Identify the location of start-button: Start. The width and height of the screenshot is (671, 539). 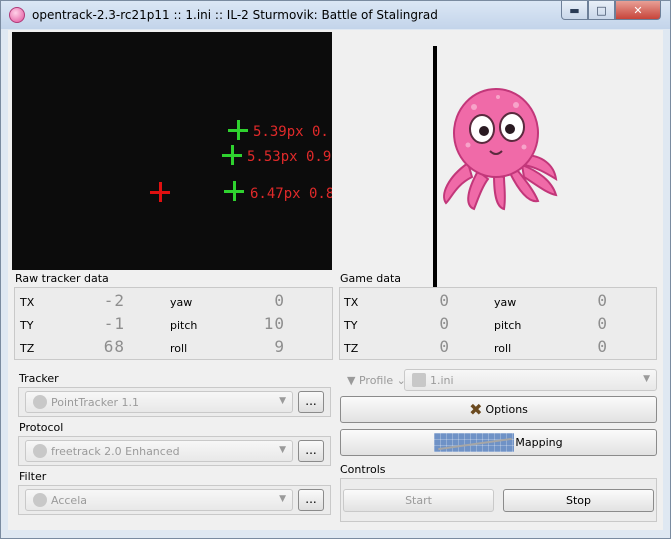
(418, 500).